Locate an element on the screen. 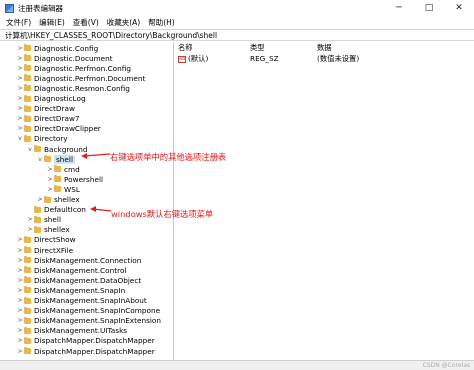 The image size is (474, 370). tree-item-label: DefaultIcon is located at coordinates (65, 210).